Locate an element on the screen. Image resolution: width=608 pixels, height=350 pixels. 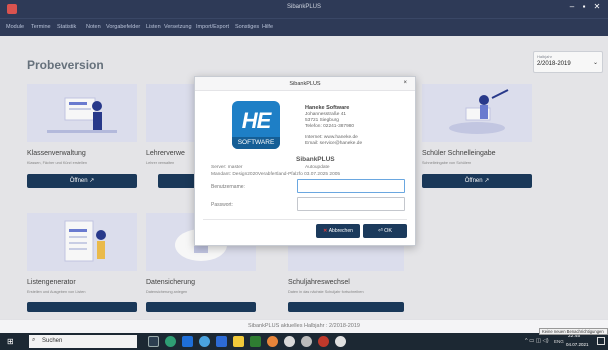
company-city: 53721 Siegburg is located at coordinates (322, 120).